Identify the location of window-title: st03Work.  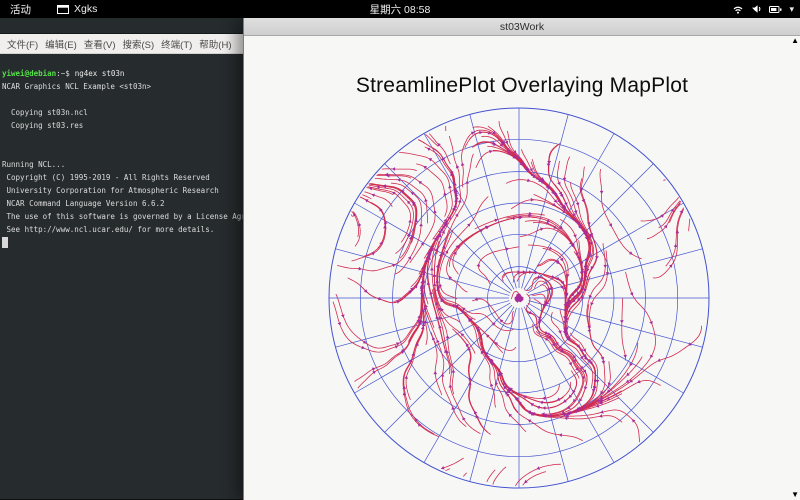
(522, 26).